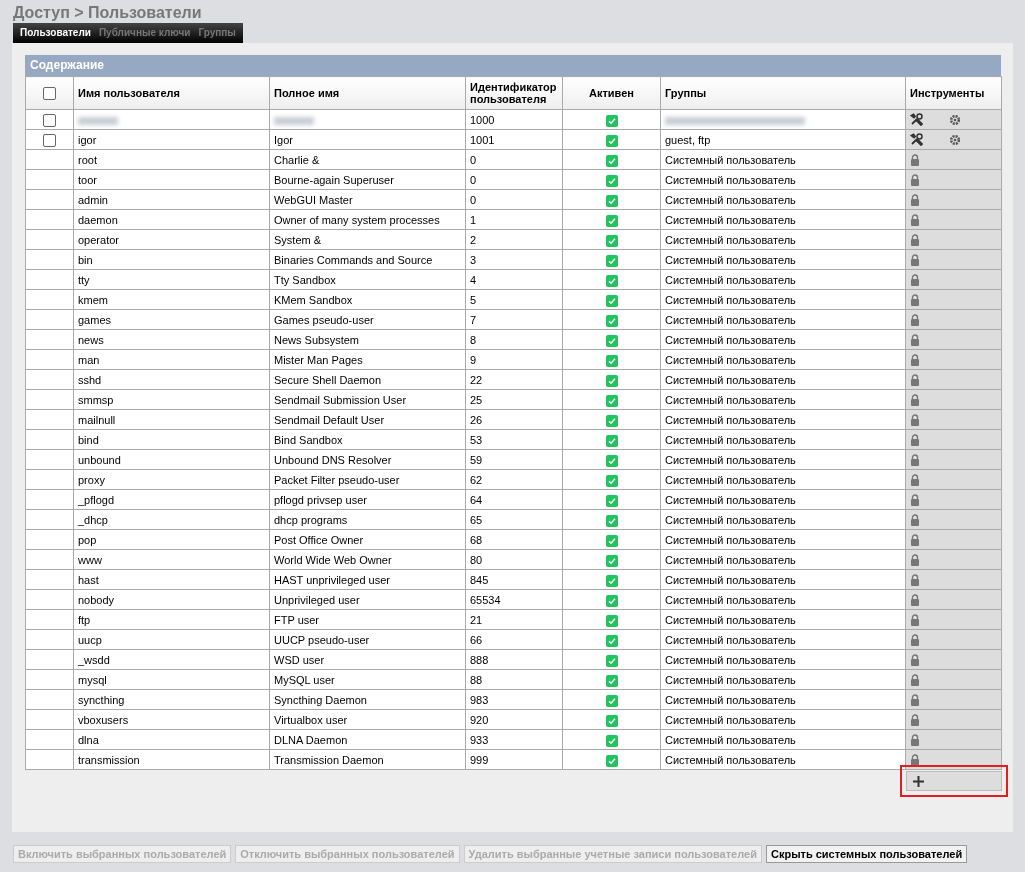  Describe the element at coordinates (144, 33) in the screenshot. I see `tab: Публичные ключи` at that location.